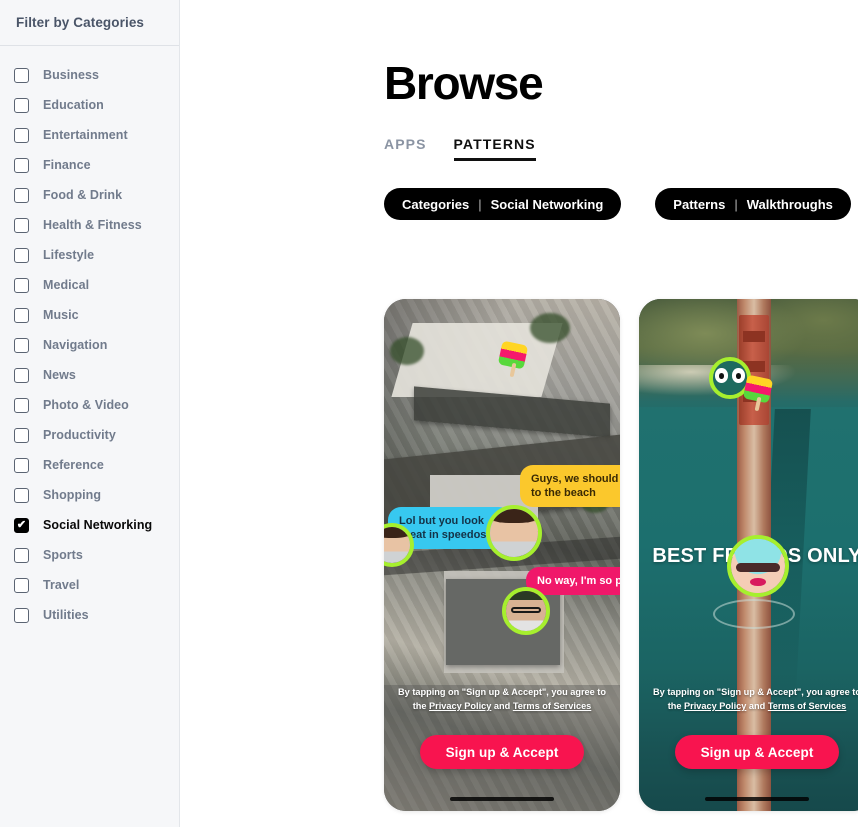  I want to click on sidebar-item-finance: ✔ Finance, so click(89, 165).